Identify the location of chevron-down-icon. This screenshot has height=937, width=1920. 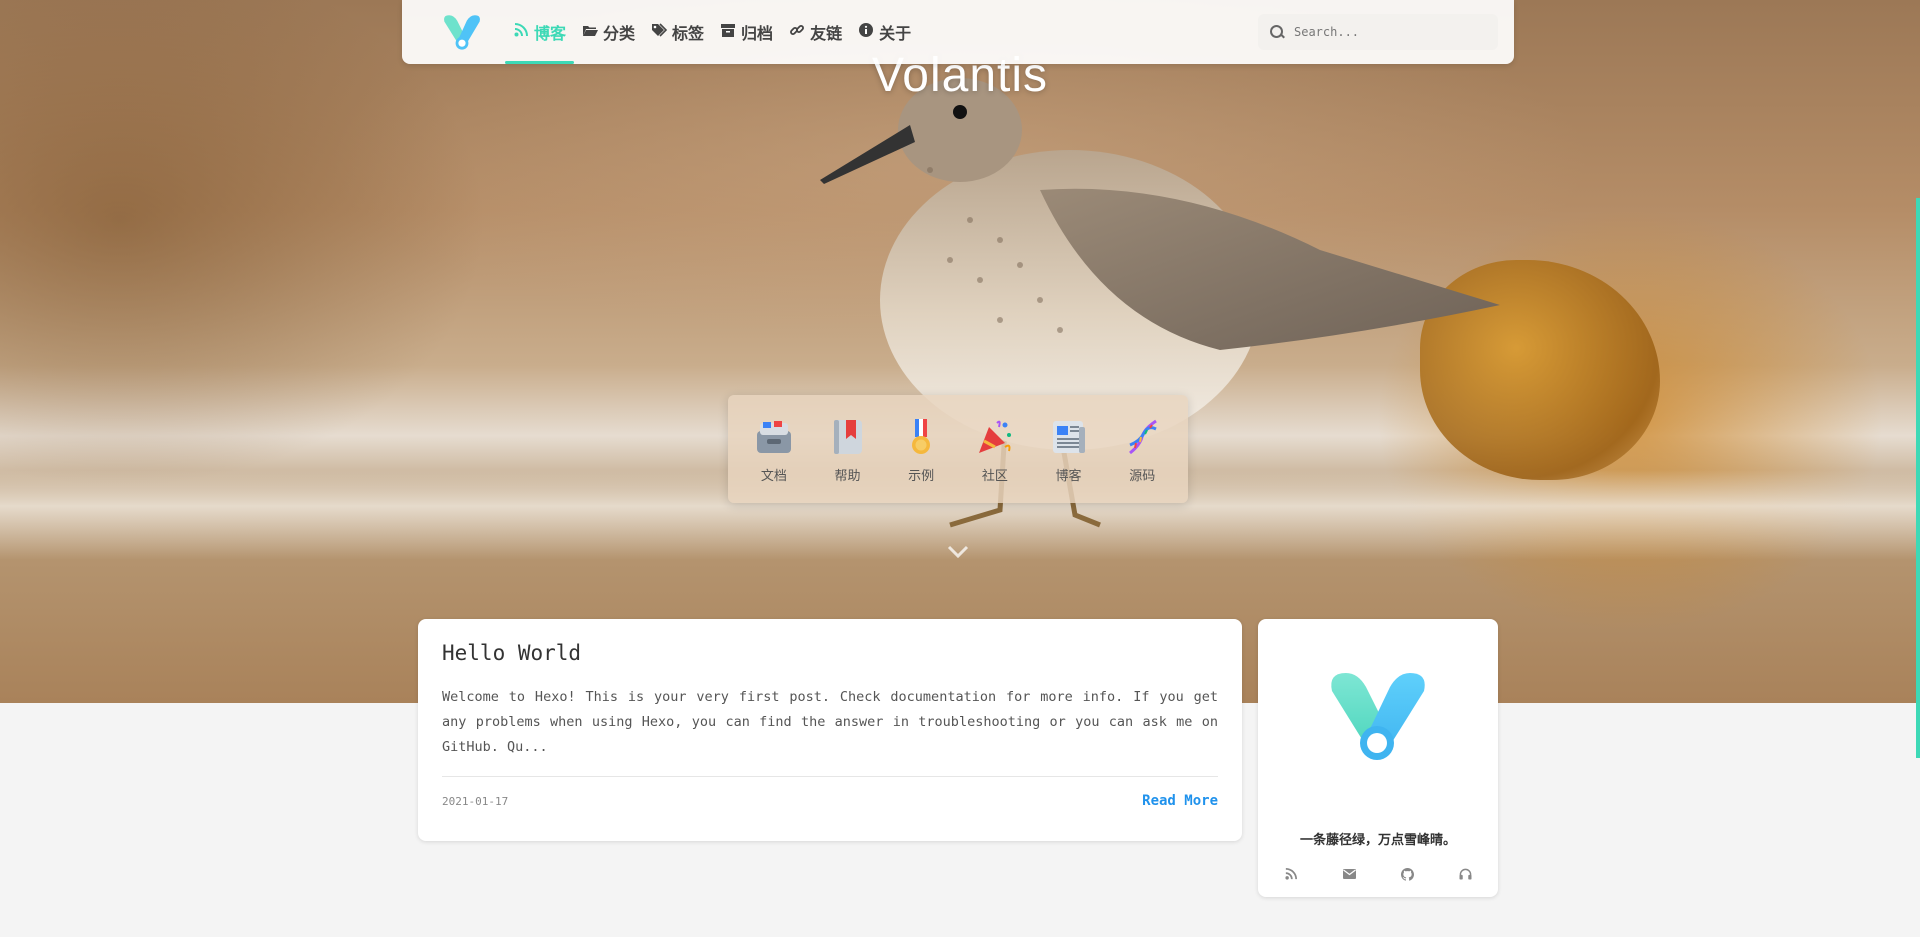
(958, 552).